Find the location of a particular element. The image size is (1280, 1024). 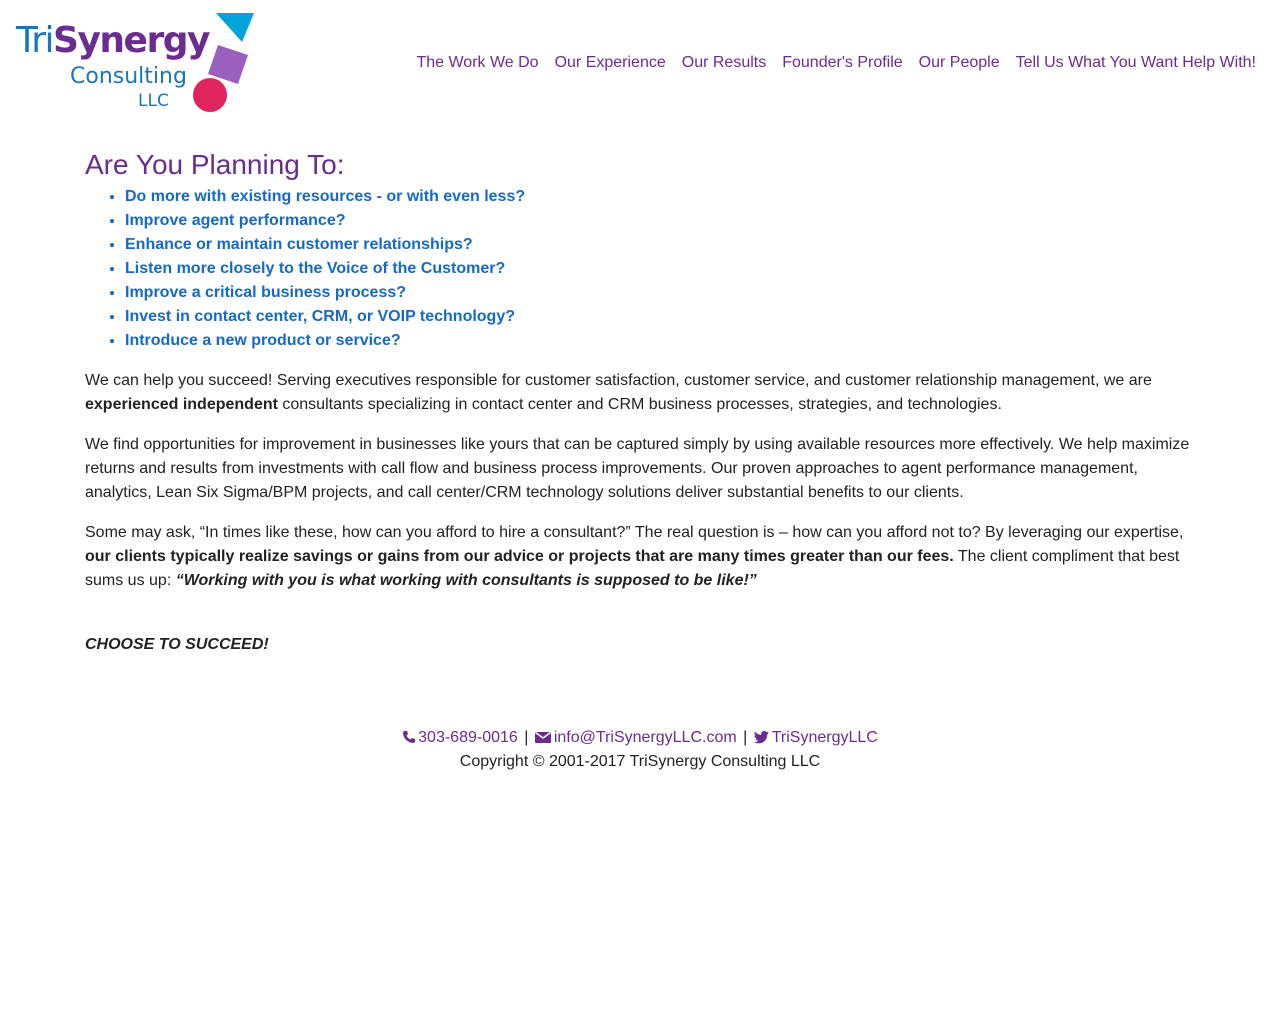

logo-text-llc: LLC is located at coordinates (153, 101).